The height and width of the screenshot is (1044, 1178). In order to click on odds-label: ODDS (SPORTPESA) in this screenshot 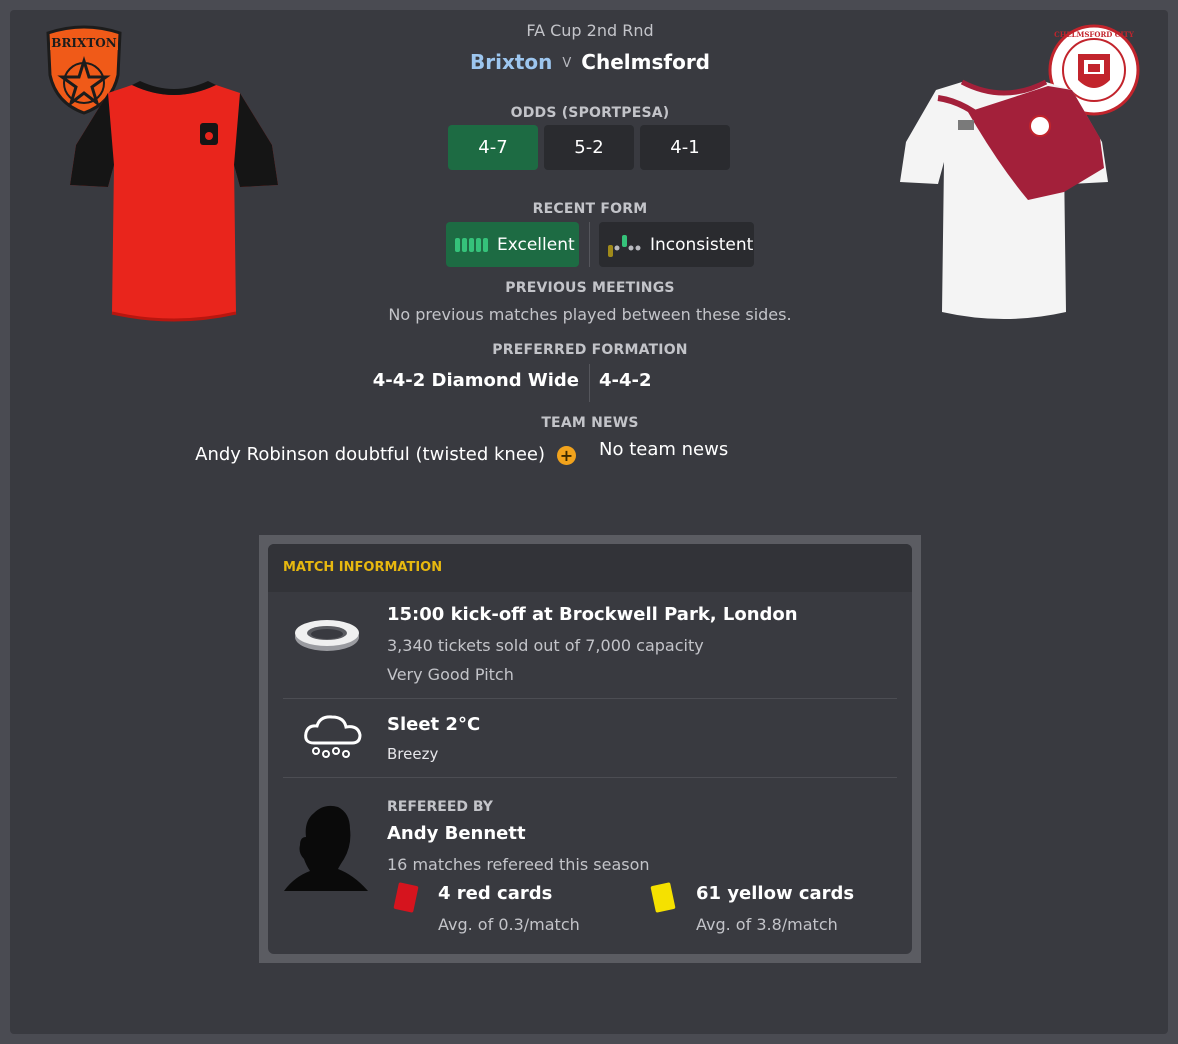, I will do `click(590, 113)`.